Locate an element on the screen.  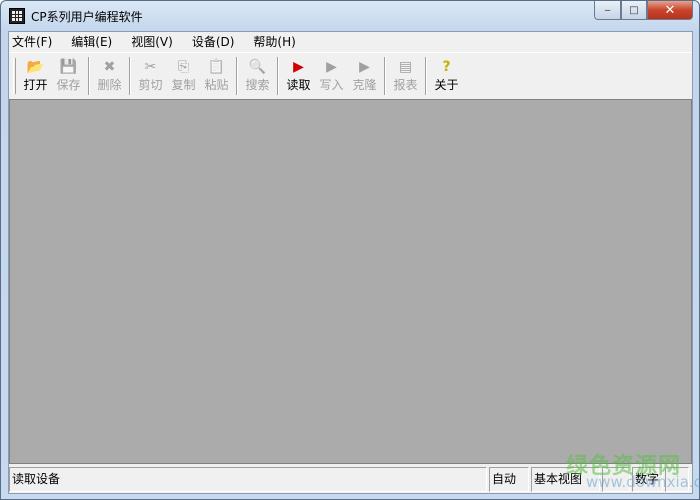
title-bar: CP系列用户编程软件 is located at coordinates (76, 16).